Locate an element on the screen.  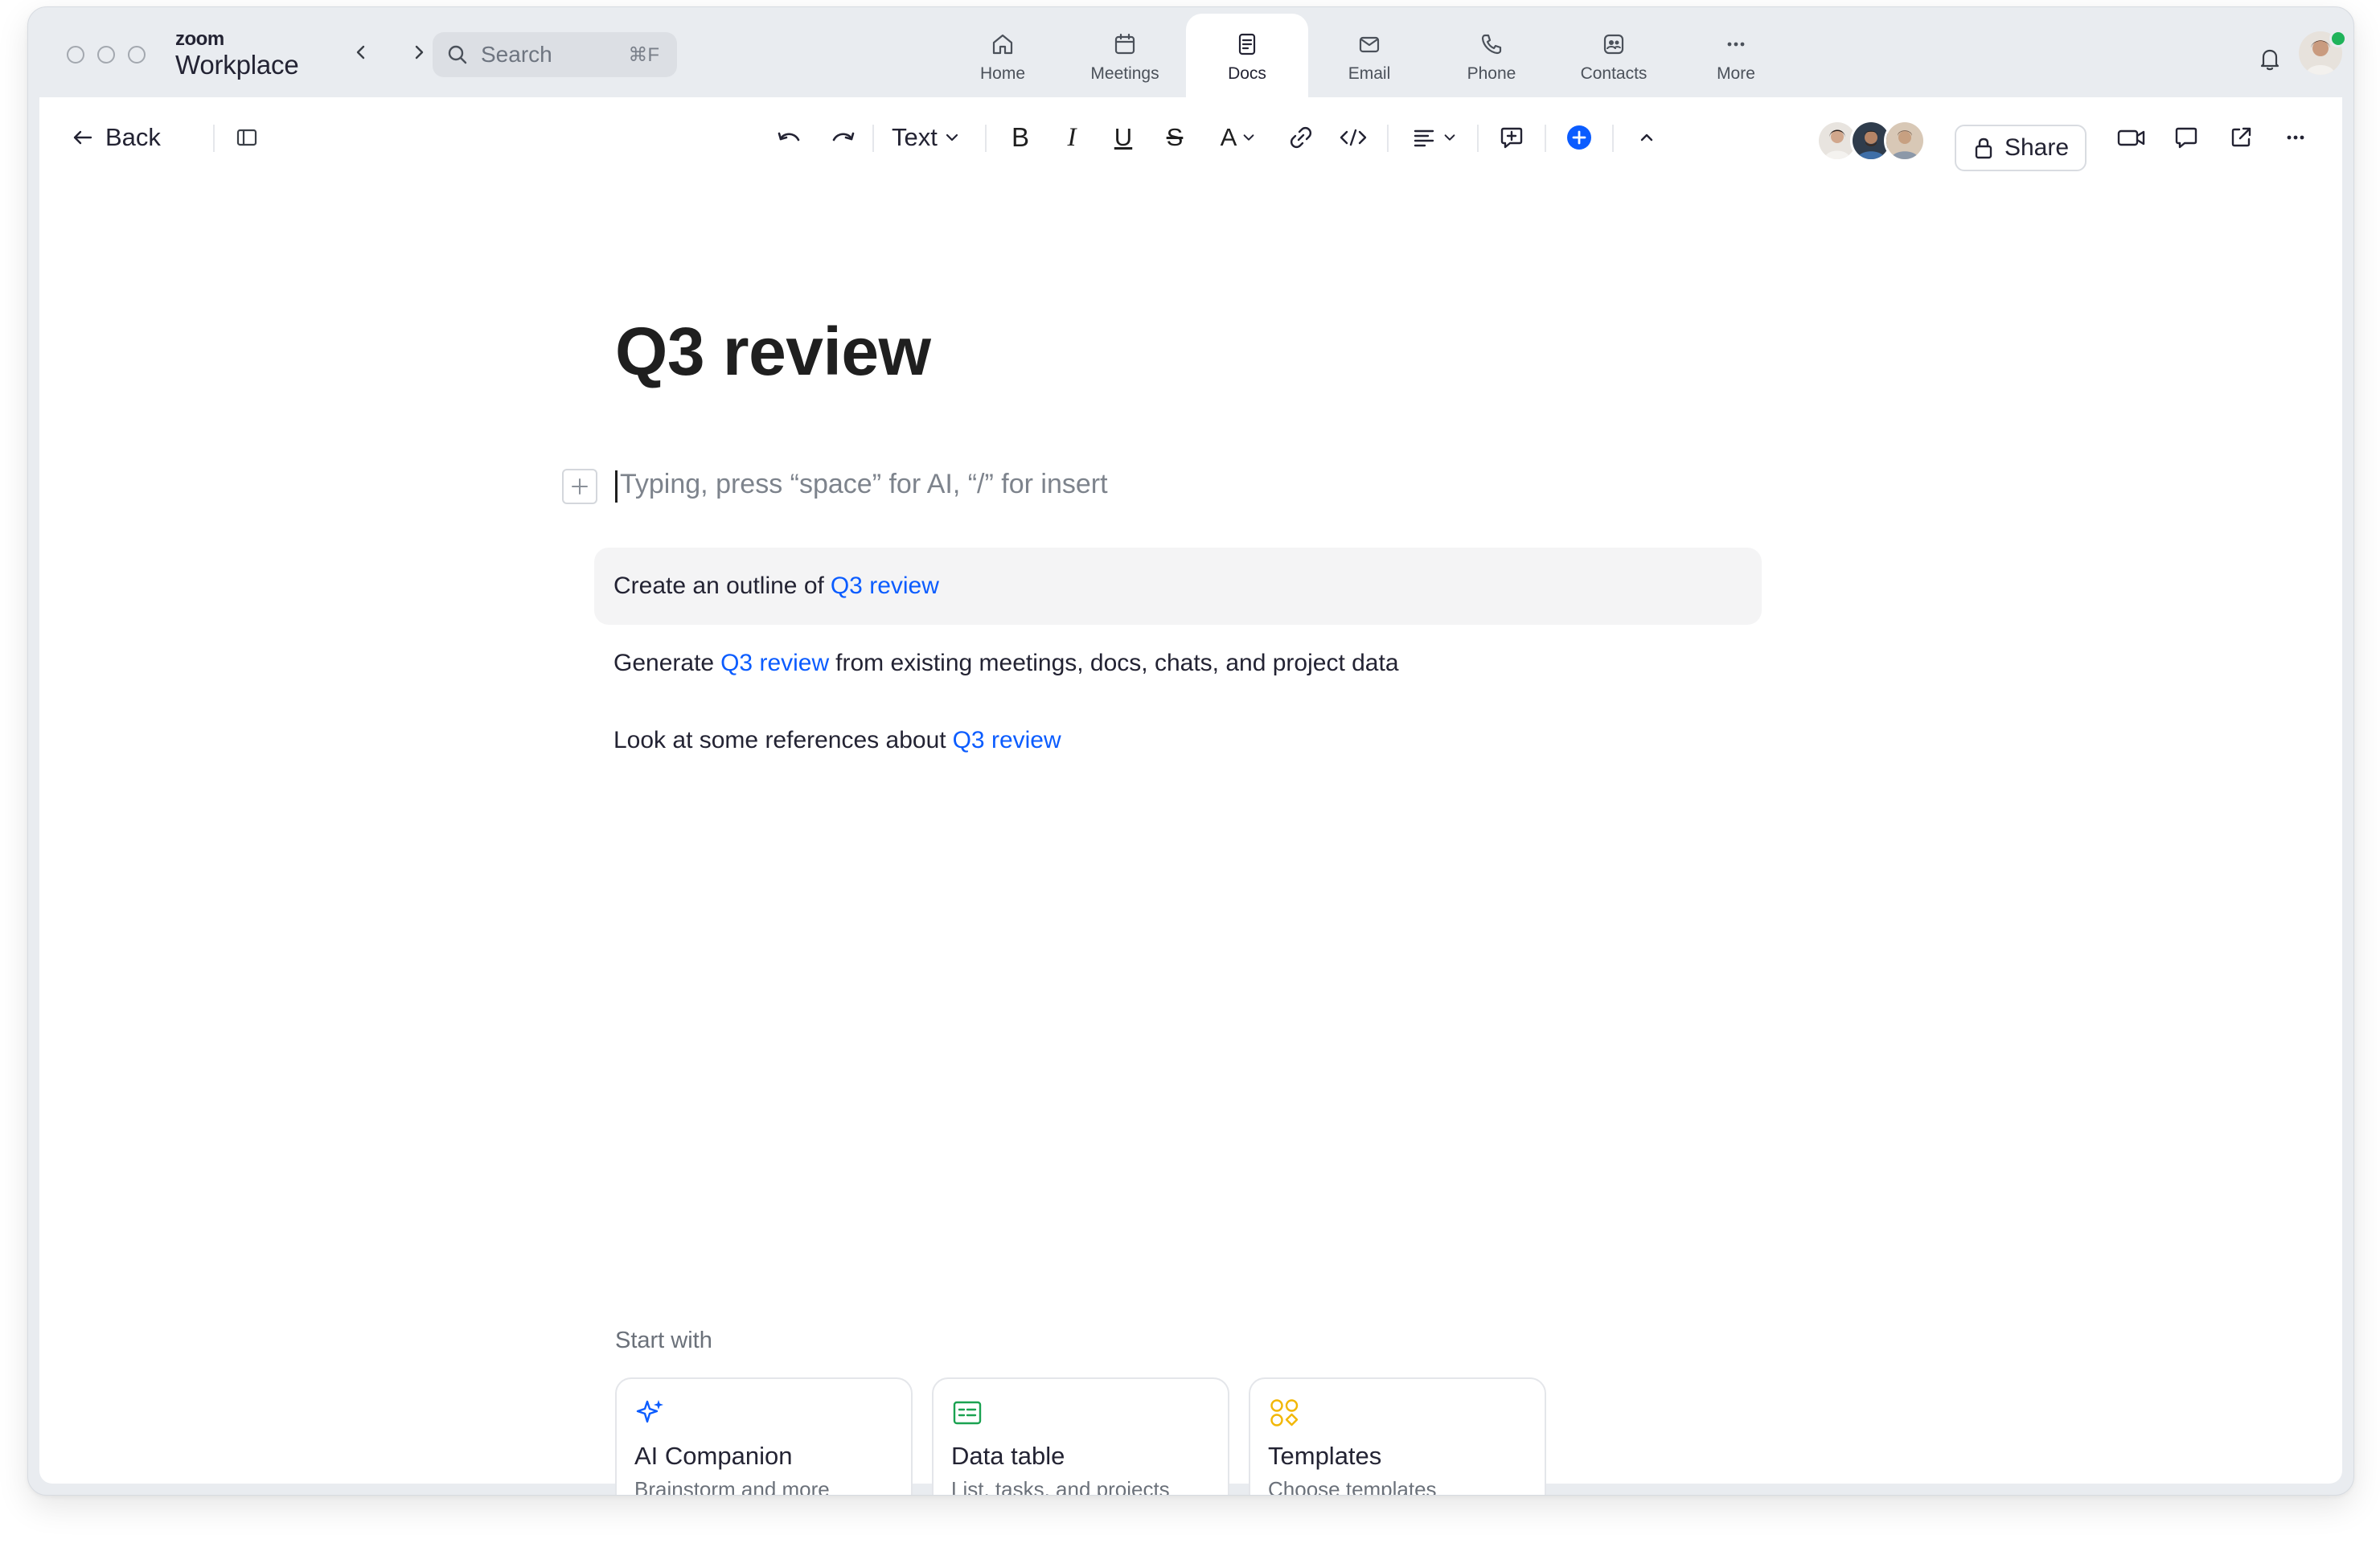
lock-icon is located at coordinates (1983, 148).